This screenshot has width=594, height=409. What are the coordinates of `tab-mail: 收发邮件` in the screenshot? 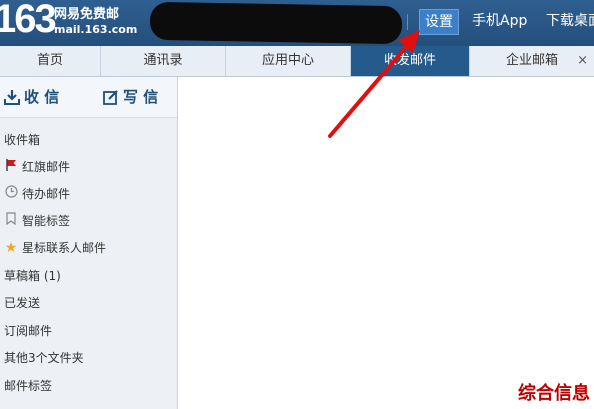 It's located at (410, 61).